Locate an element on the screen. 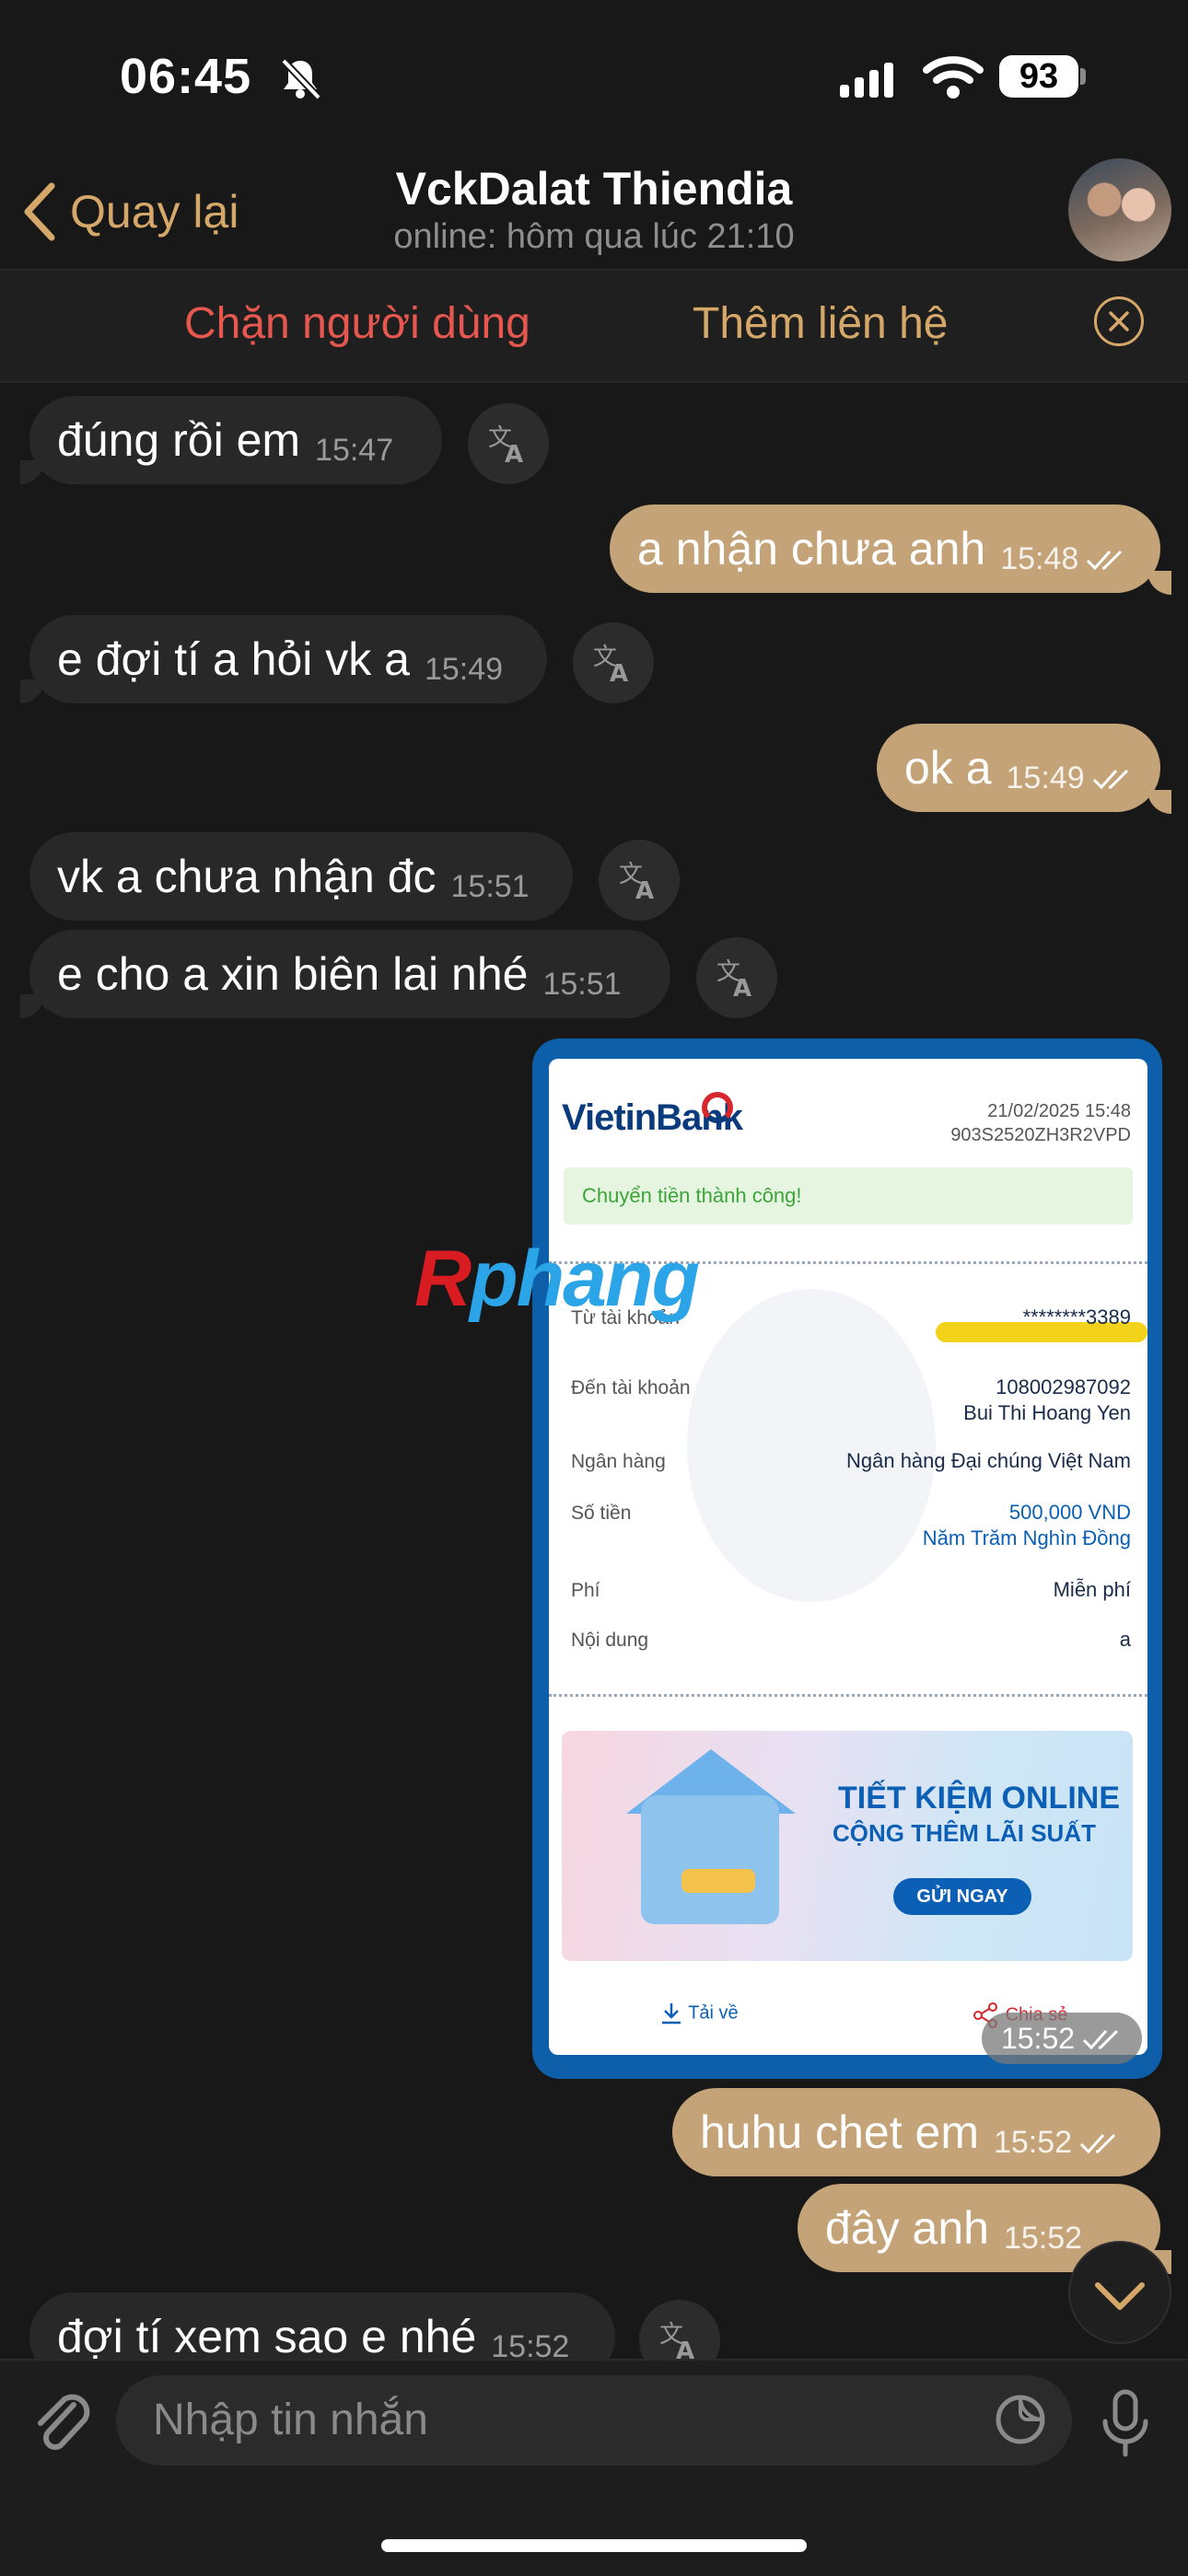 This screenshot has width=1188, height=2576. dotted-divider is located at coordinates (848, 1695).